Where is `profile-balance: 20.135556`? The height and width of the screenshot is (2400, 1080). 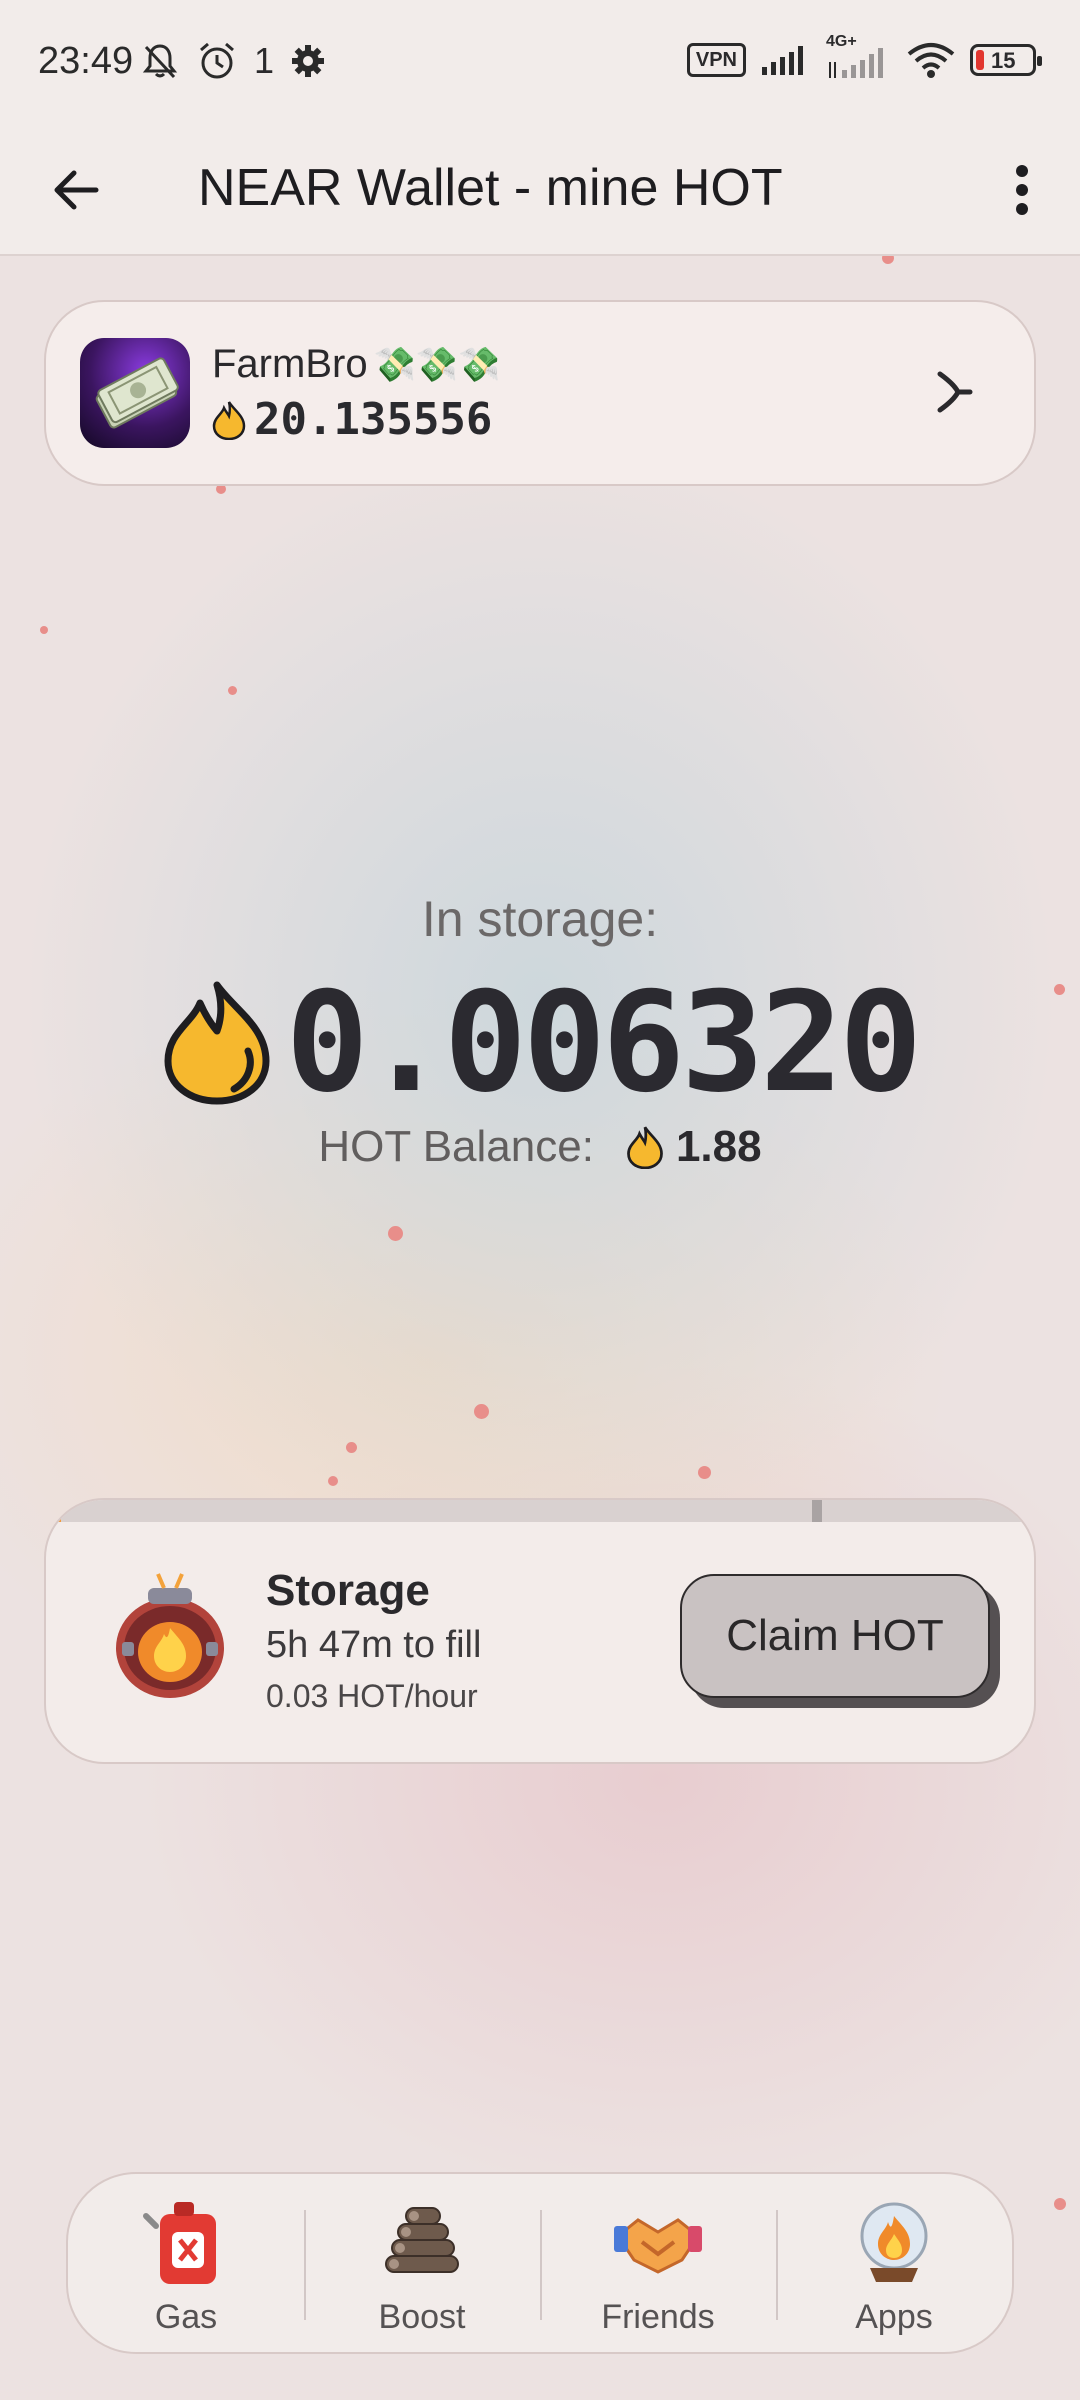 profile-balance: 20.135556 is located at coordinates (373, 419).